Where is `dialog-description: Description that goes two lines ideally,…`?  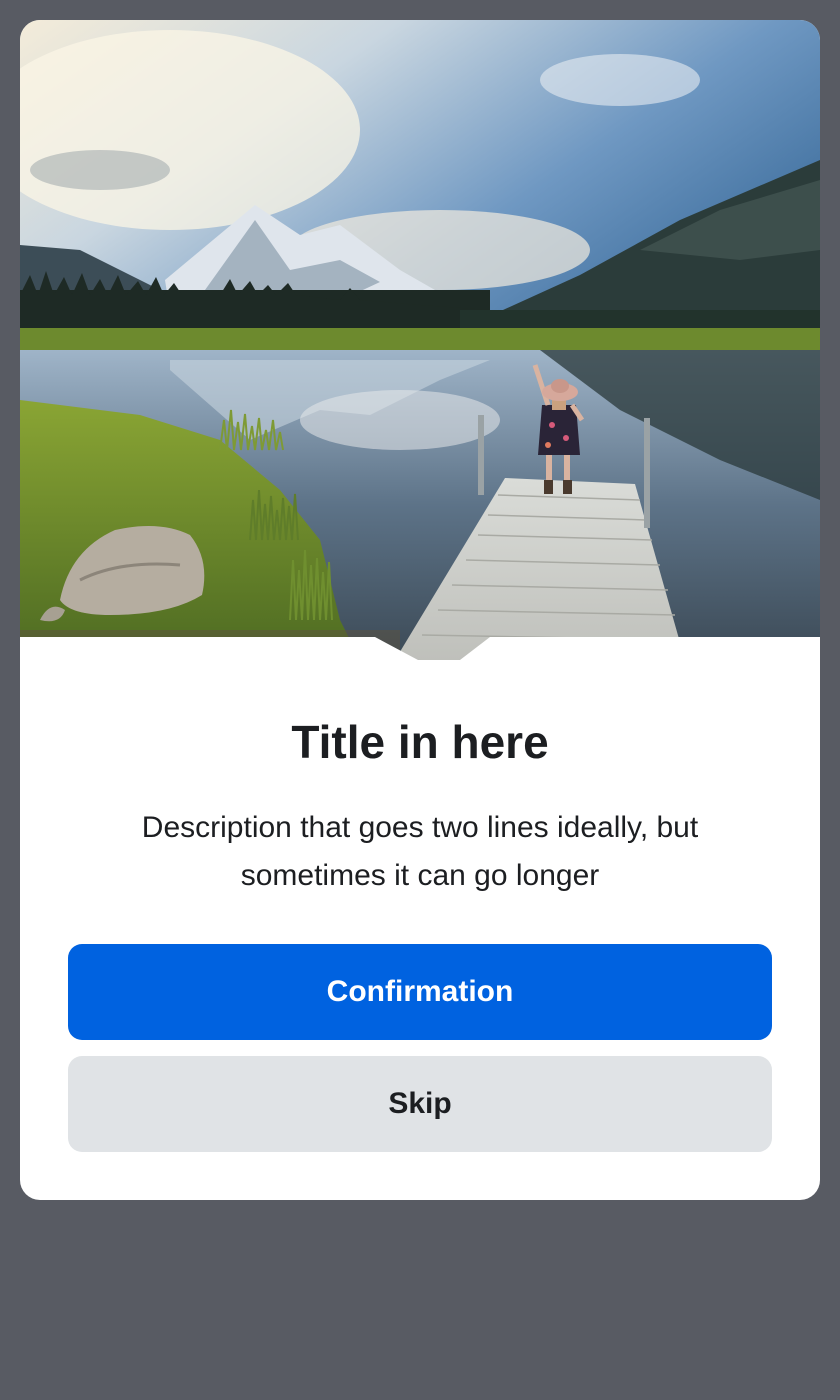
dialog-description: Description that goes two lines ideally,… is located at coordinates (420, 851).